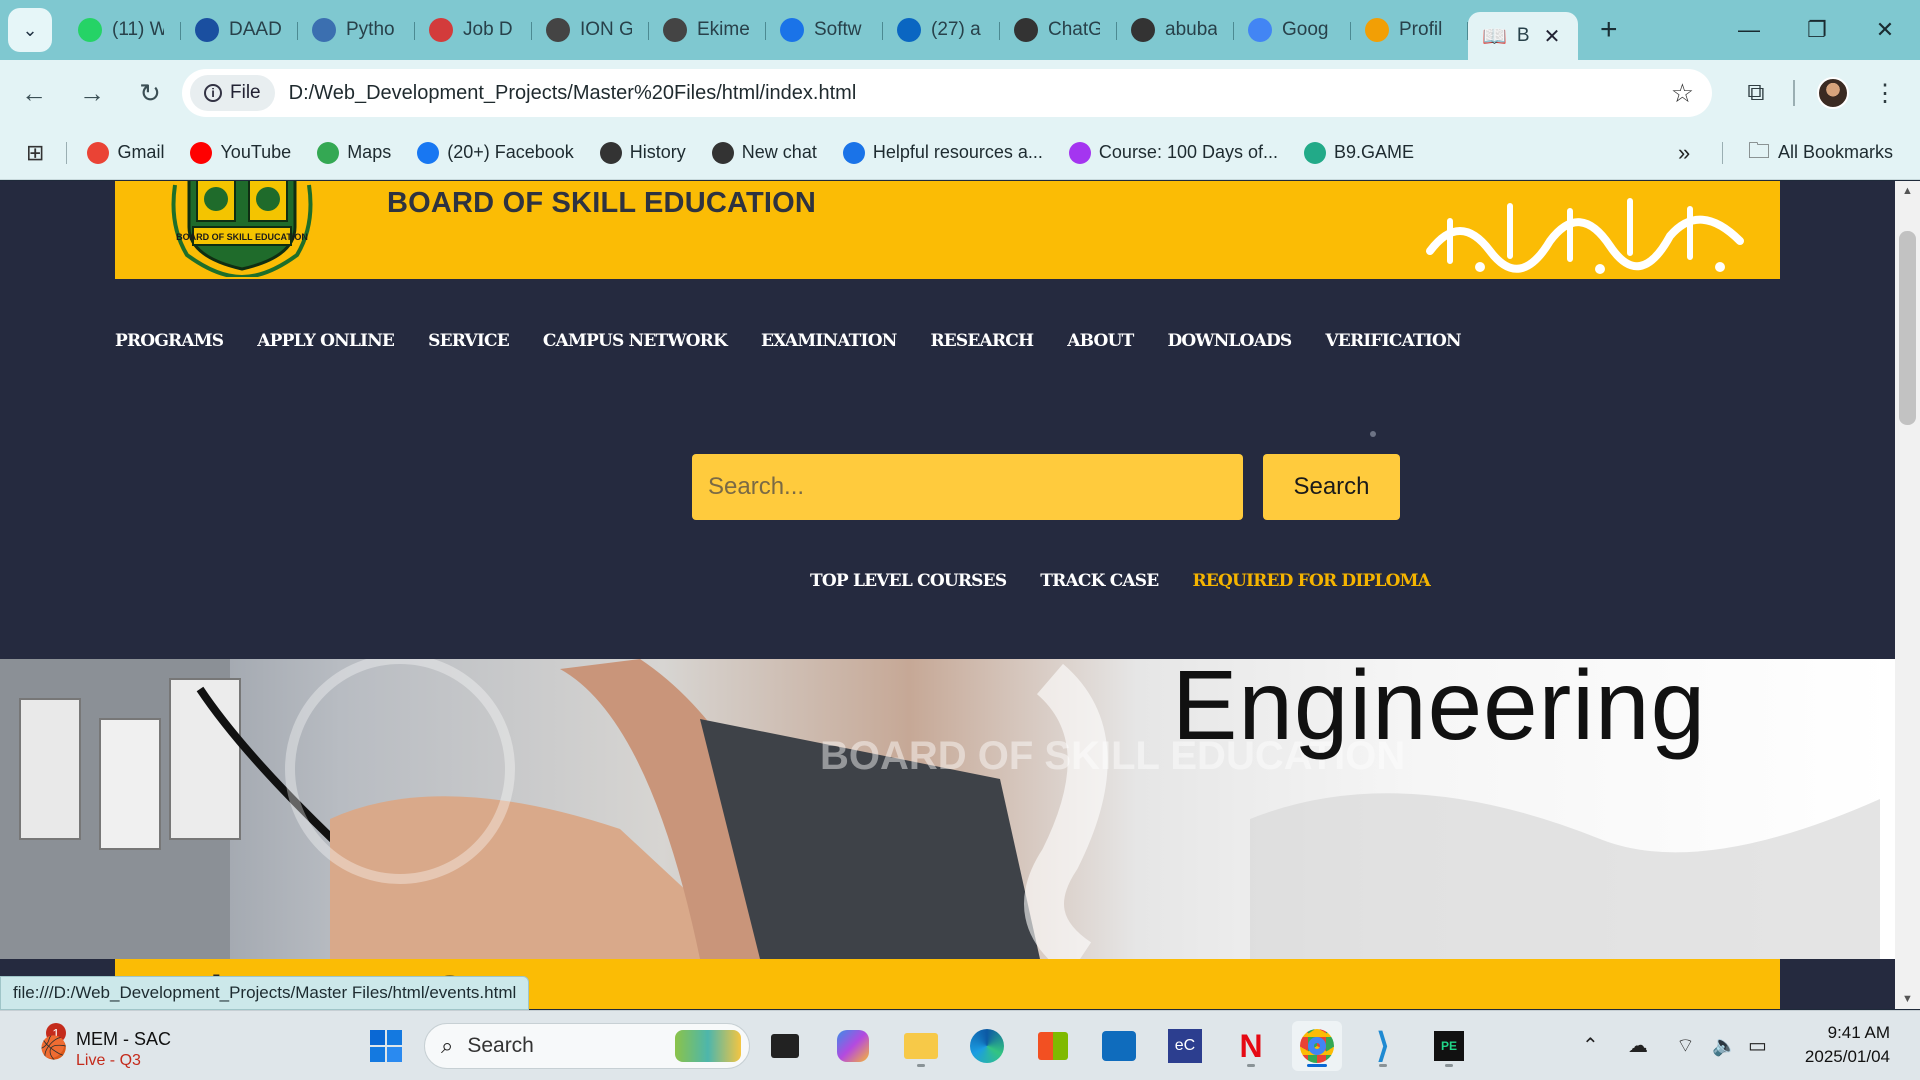 The height and width of the screenshot is (1080, 1920). I want to click on outlook-button, so click(1119, 1046).